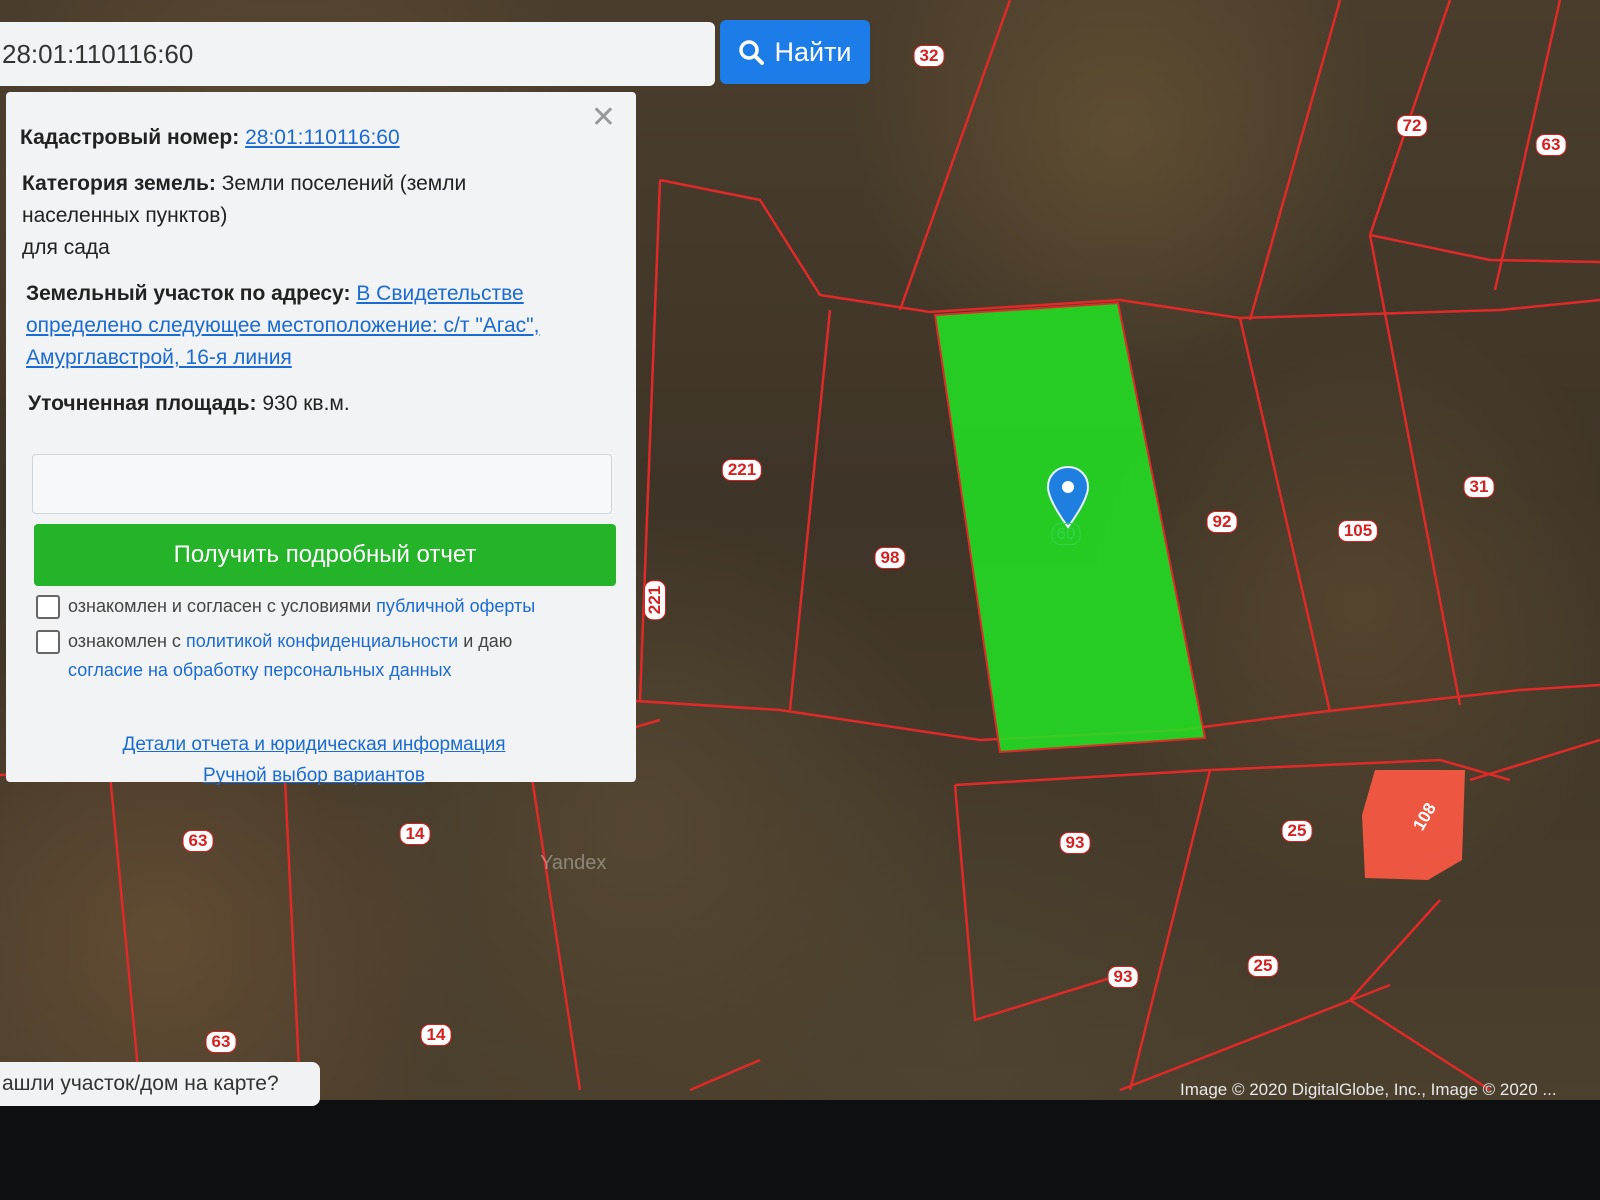  What do you see at coordinates (125, 215) in the screenshot?
I see `category-value-2: населенных пунктов)` at bounding box center [125, 215].